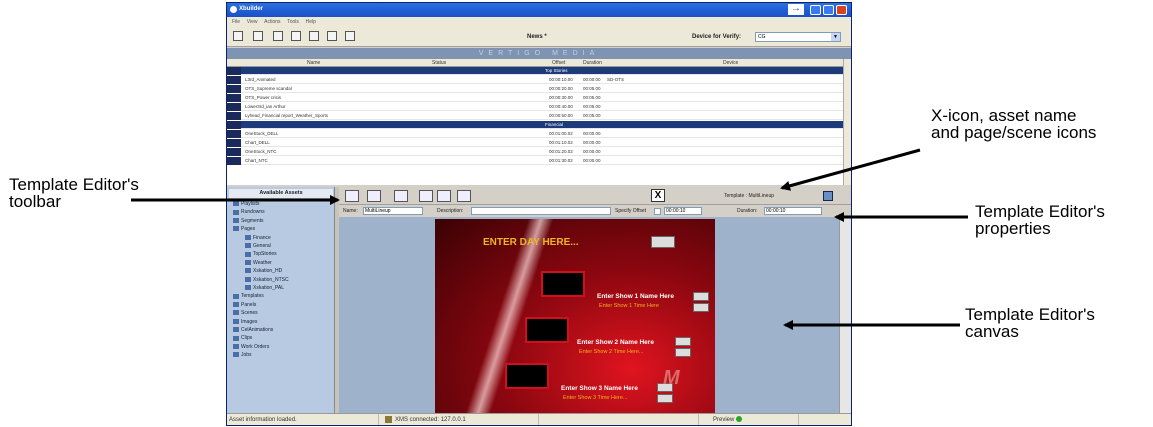 This screenshot has width=1153, height=427. What do you see at coordinates (850, 169) in the screenshot?
I see `arrow-x-icon` at bounding box center [850, 169].